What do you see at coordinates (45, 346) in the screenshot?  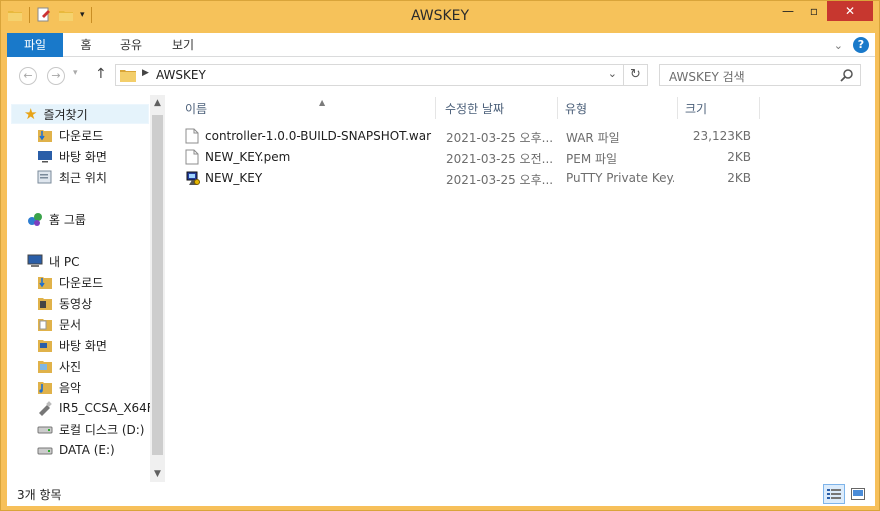 I see `desktop-folder-icon` at bounding box center [45, 346].